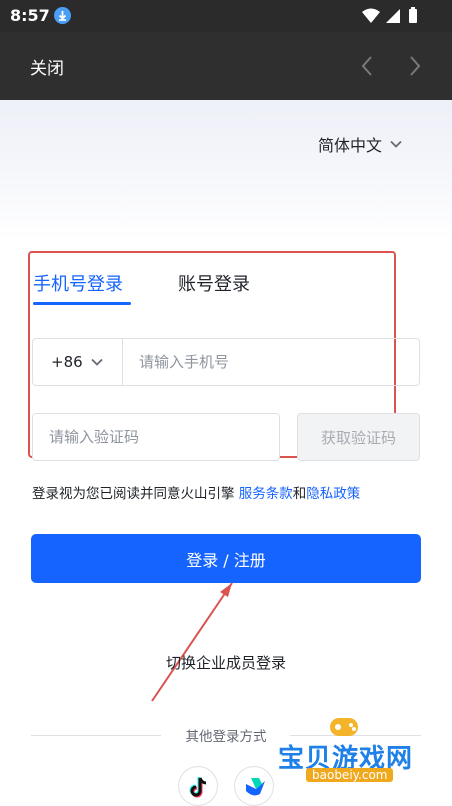 The width and height of the screenshot is (452, 806). I want to click on status-bar: 8:57, so click(226, 16).